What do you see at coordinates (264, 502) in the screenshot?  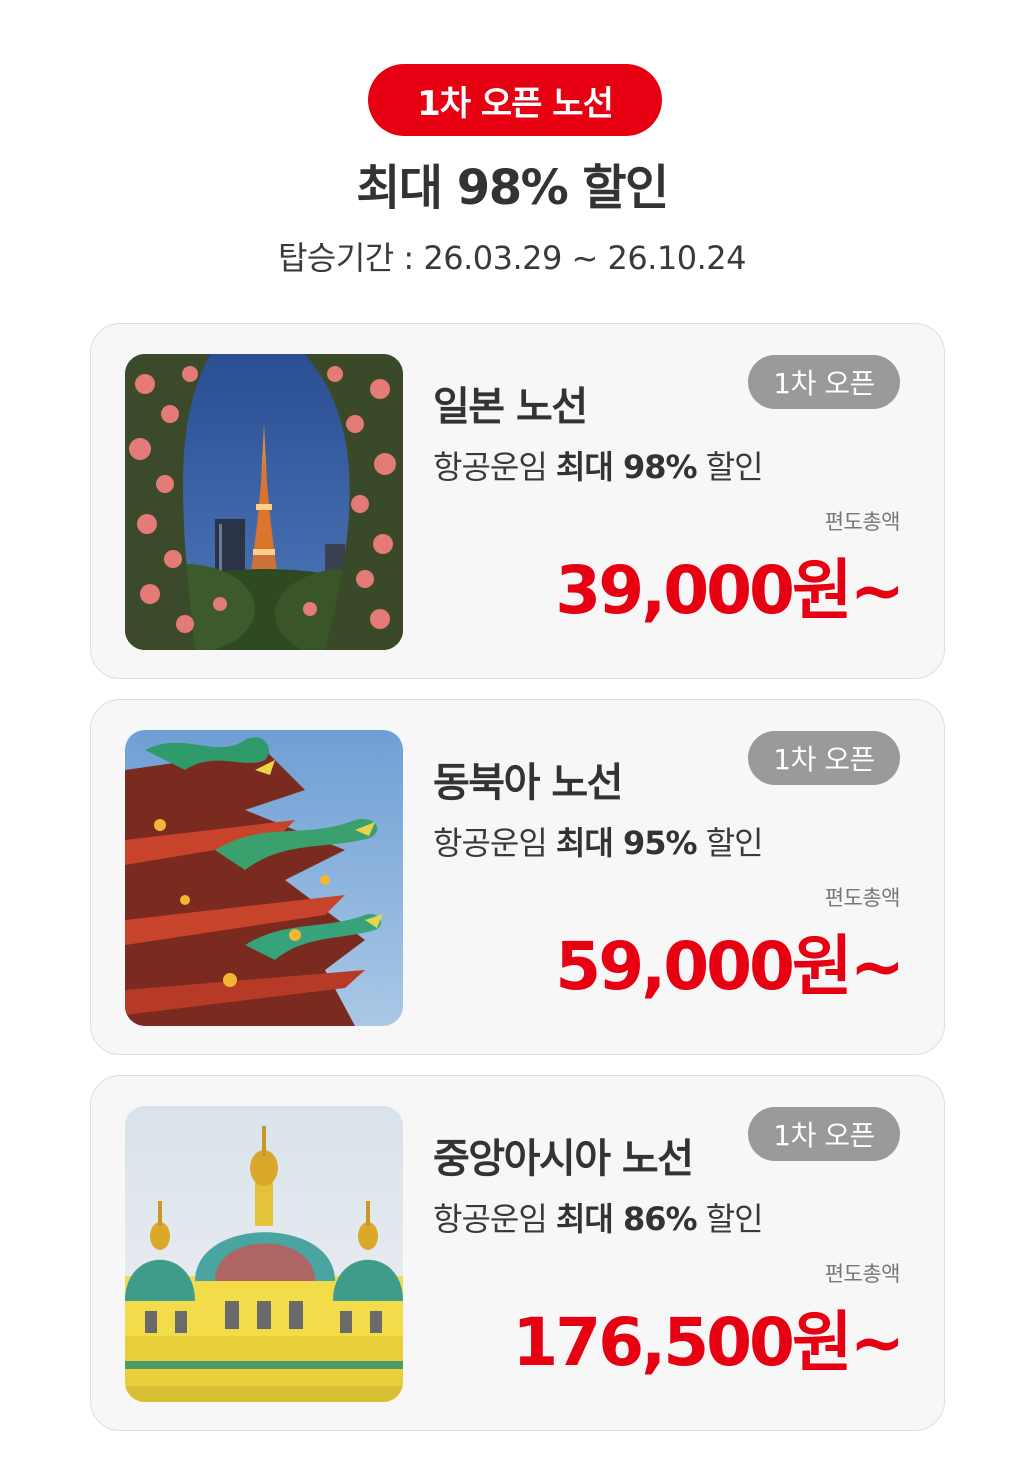 I see `tokyo-tower-roses-image` at bounding box center [264, 502].